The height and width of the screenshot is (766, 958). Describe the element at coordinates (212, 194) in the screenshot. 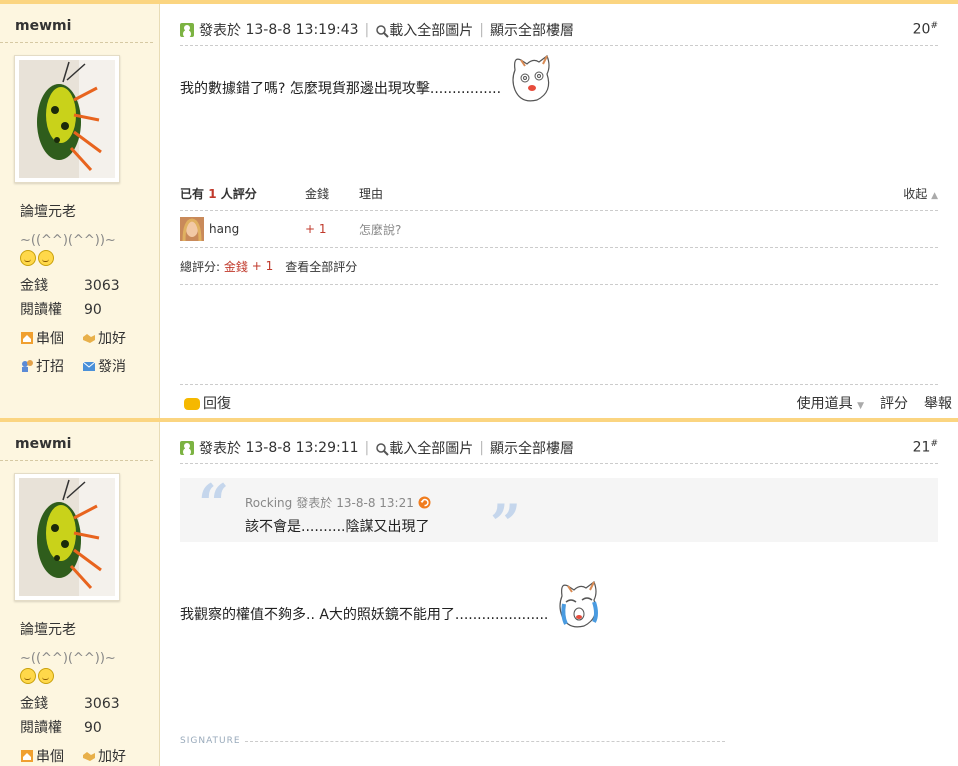

I see `rating-count: 1` at that location.